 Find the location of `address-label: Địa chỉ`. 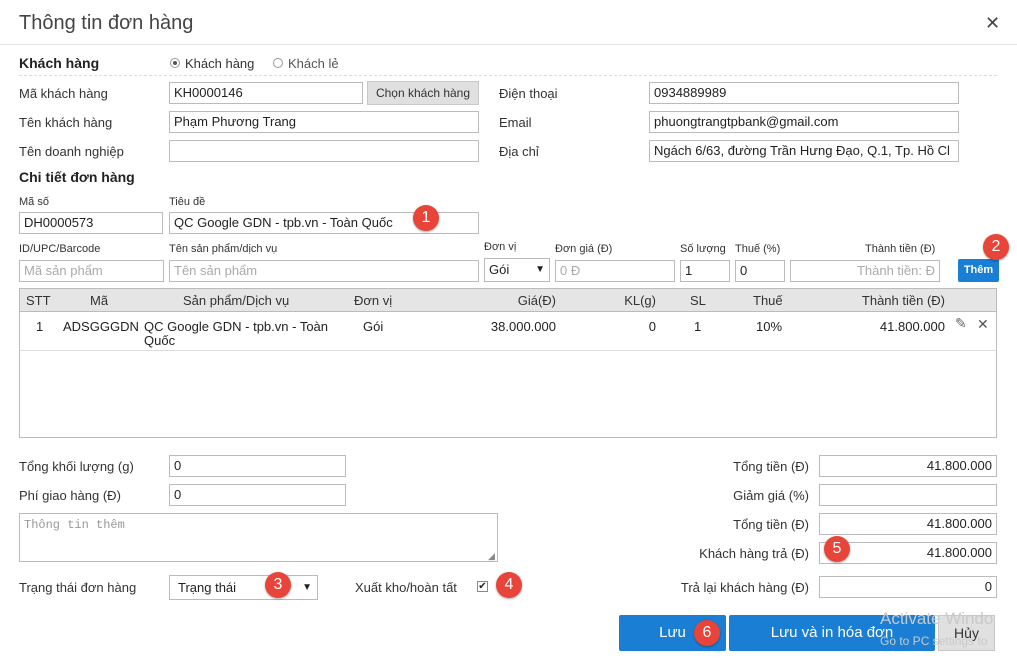

address-label: Địa chỉ is located at coordinates (519, 151).